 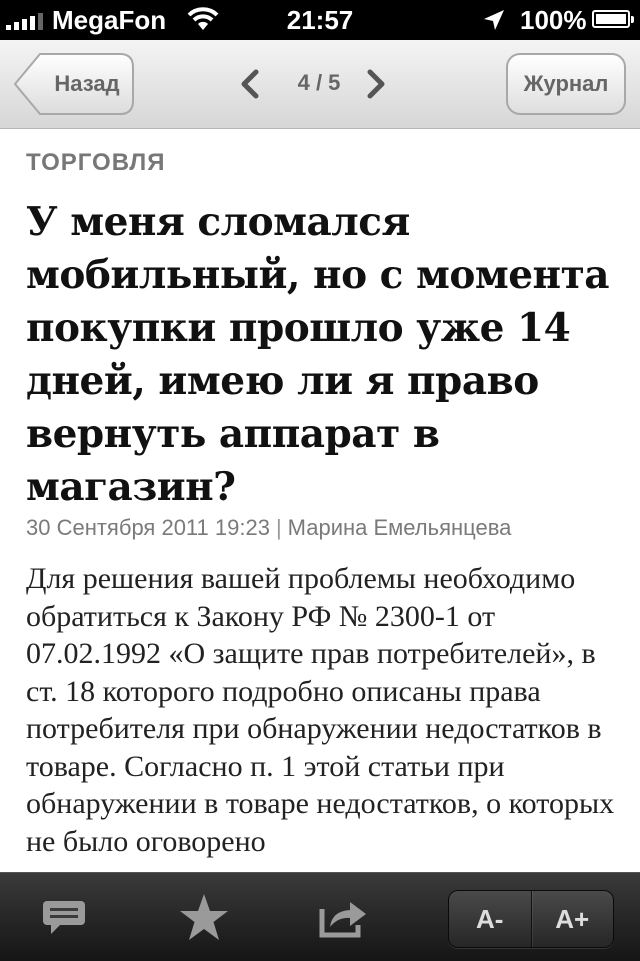 I want to click on back-button-label: Назад, so click(x=87, y=83).